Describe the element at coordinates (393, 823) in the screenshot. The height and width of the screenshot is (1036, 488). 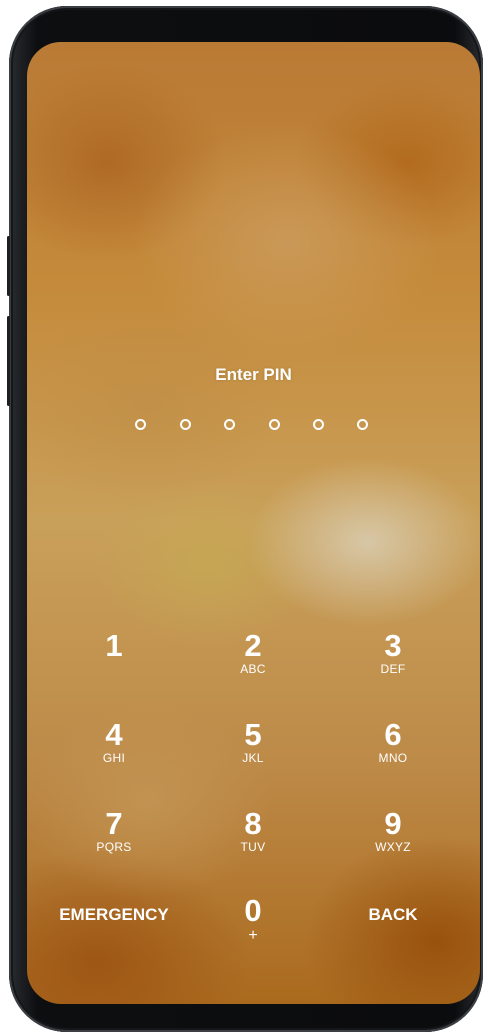
I see `key-number: 9` at that location.